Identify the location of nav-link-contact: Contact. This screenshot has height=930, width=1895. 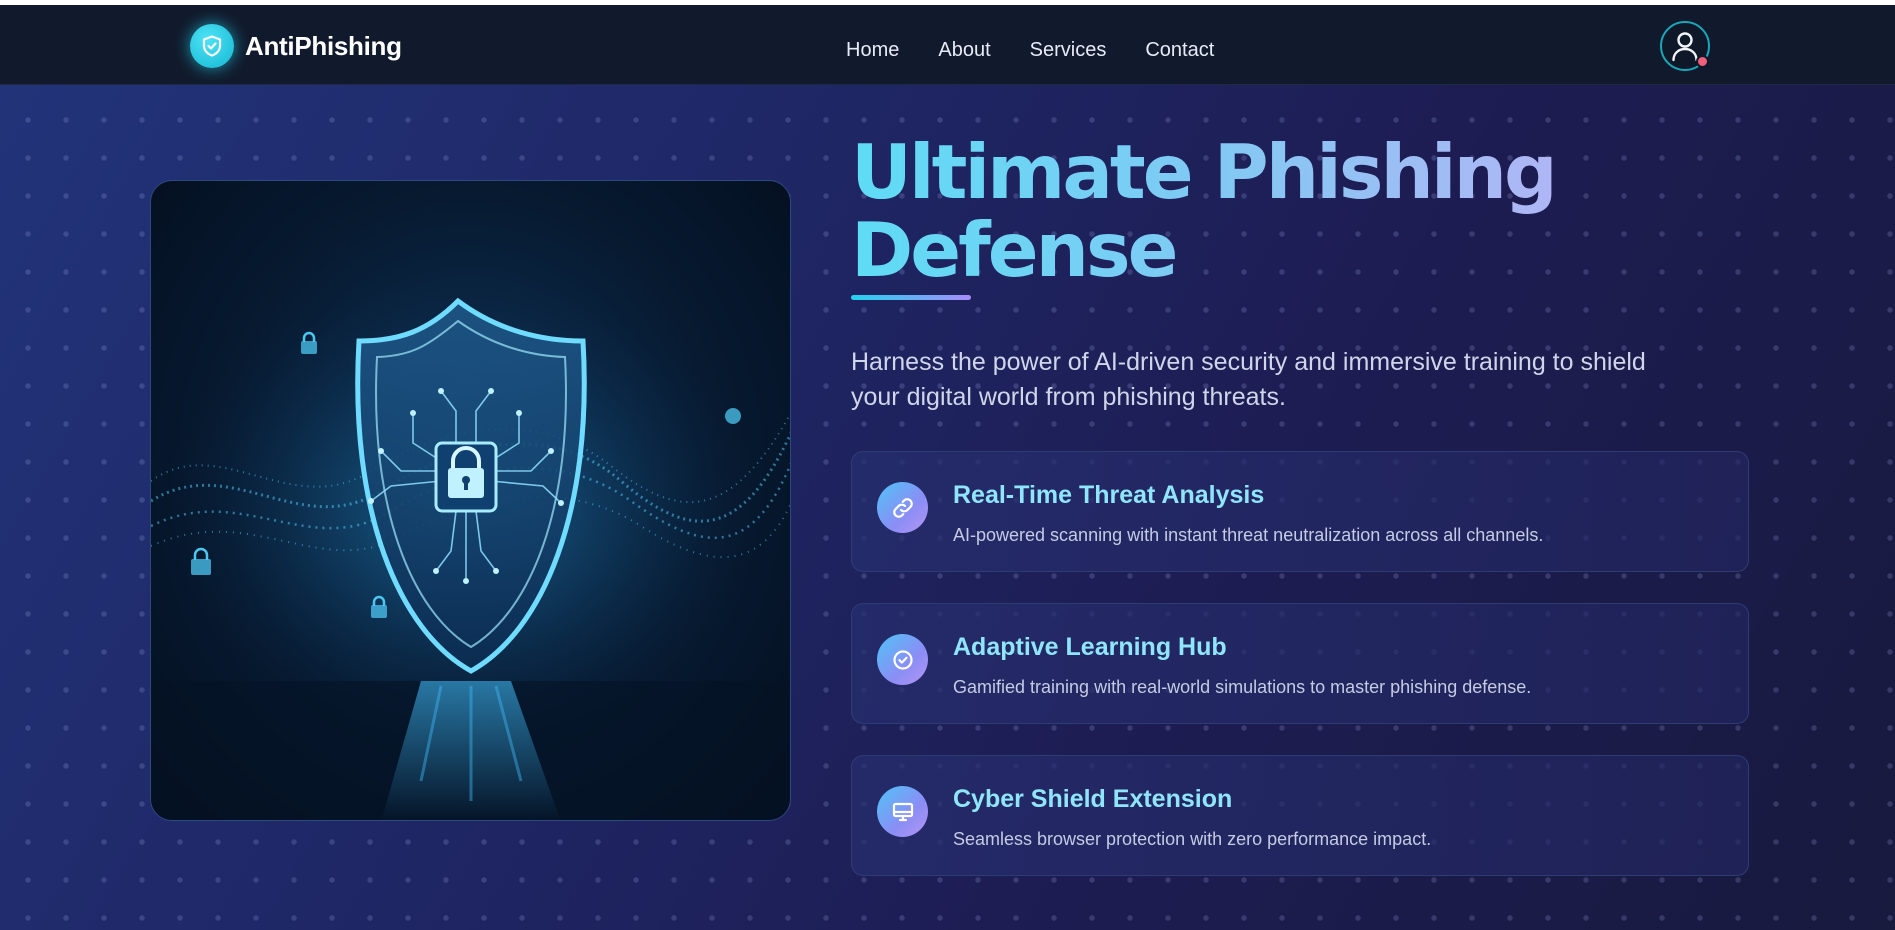
(1179, 50).